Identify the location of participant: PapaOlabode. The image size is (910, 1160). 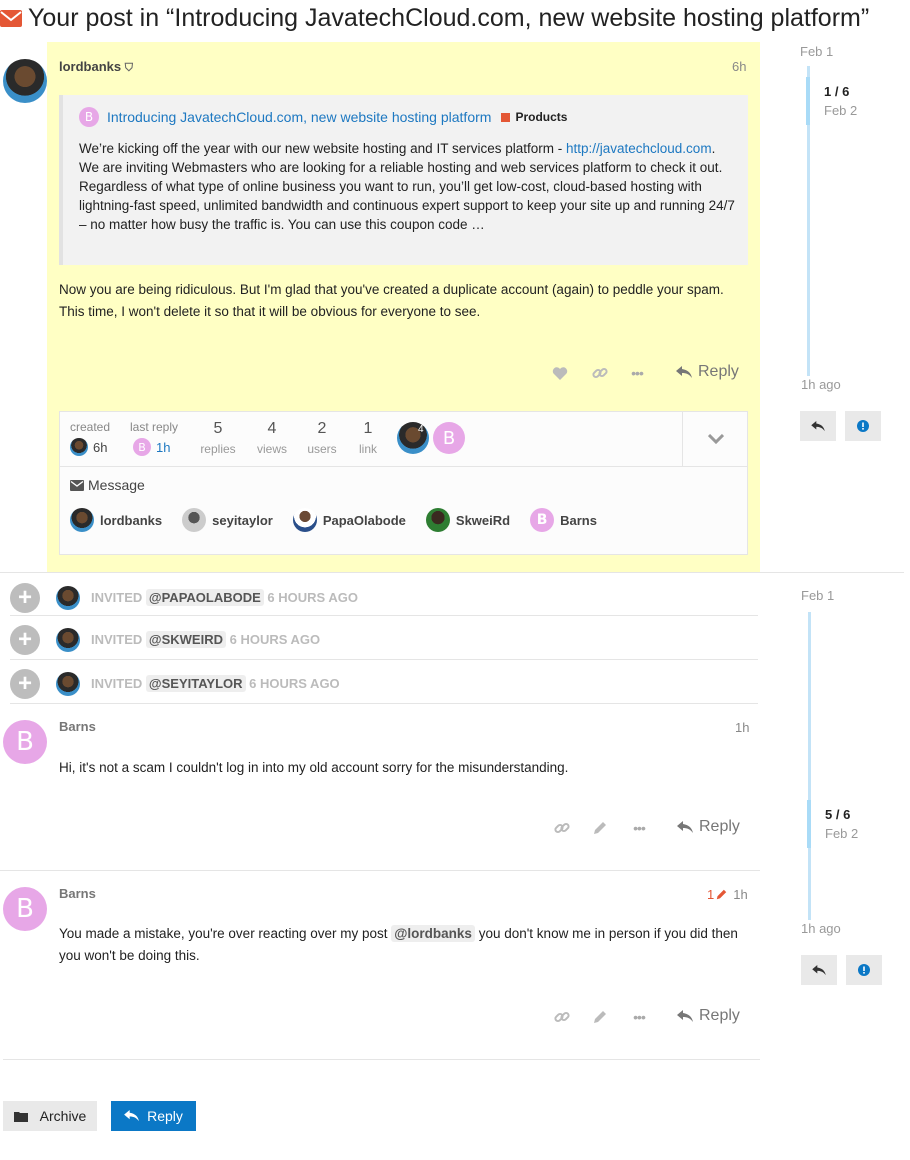
(349, 520).